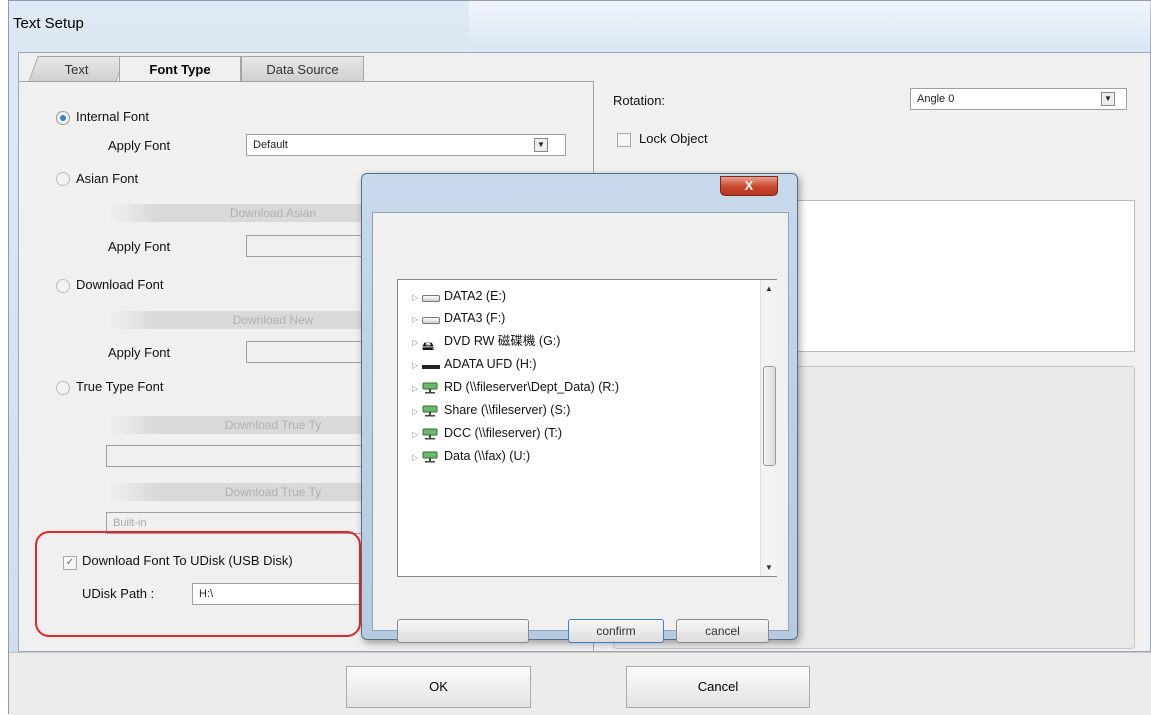 The width and height of the screenshot is (1151, 715). What do you see at coordinates (63, 179) in the screenshot?
I see `asian-font-radio` at bounding box center [63, 179].